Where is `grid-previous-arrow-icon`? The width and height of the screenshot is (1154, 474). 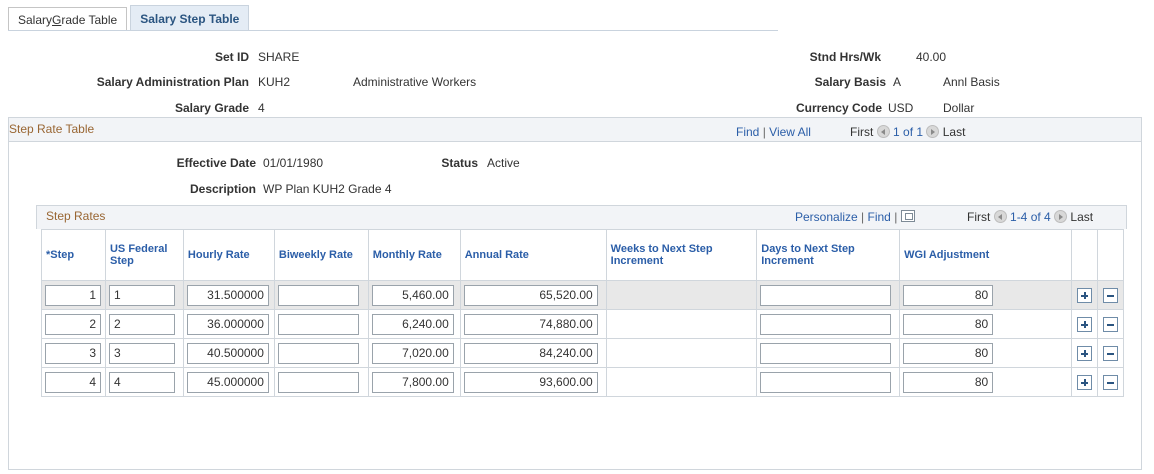
grid-previous-arrow-icon is located at coordinates (1000, 216).